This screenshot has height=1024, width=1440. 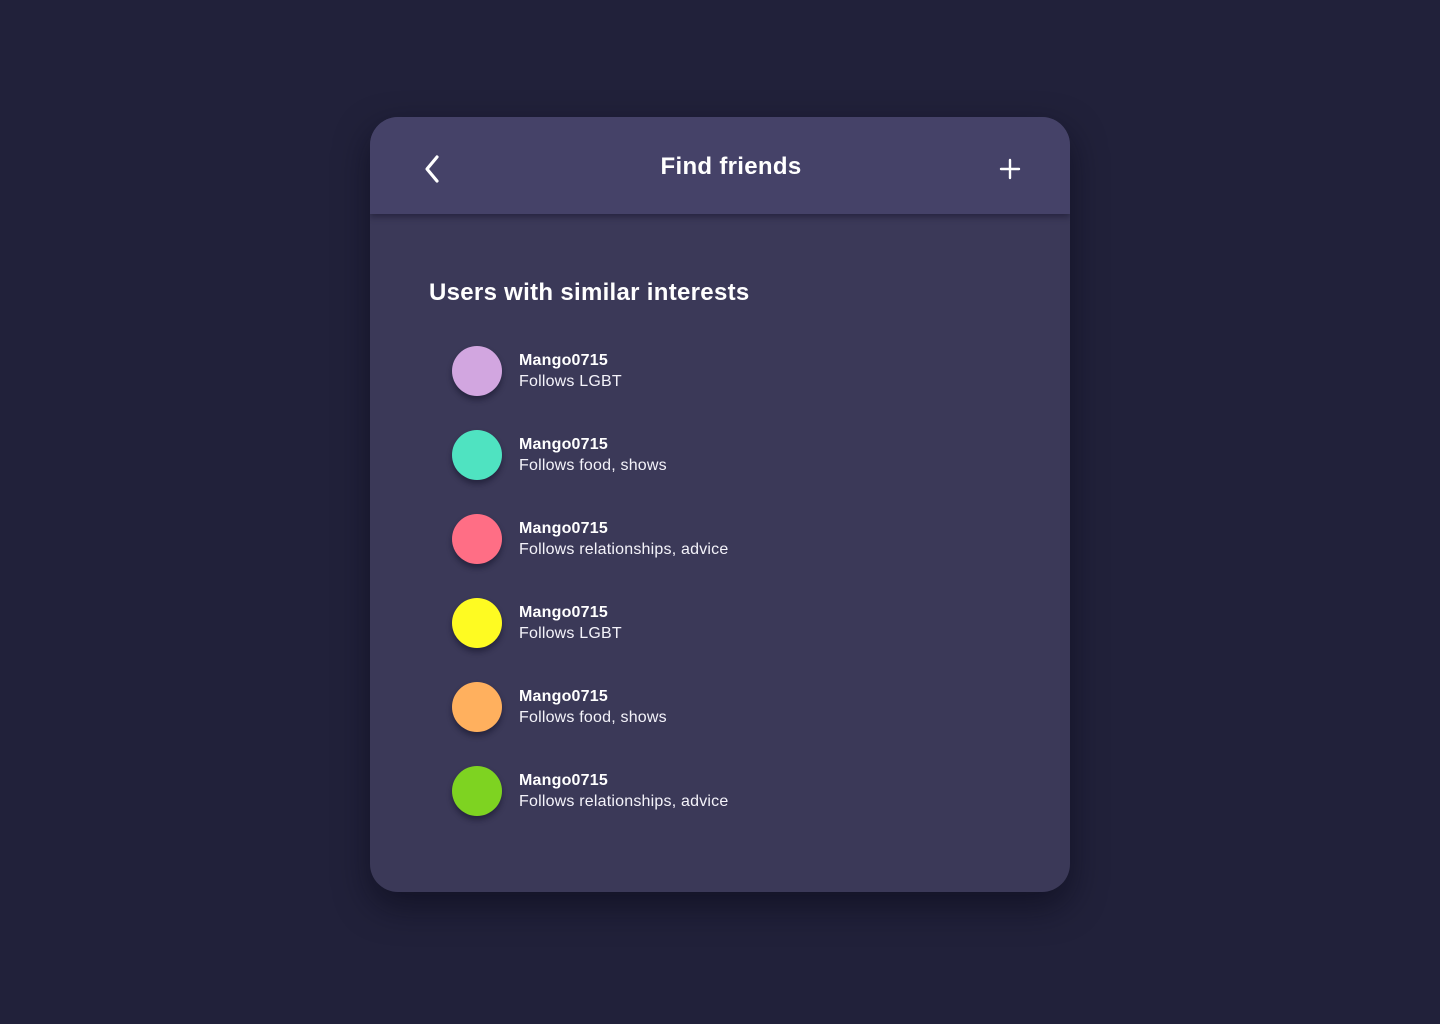 I want to click on chevron-left-icon, so click(x=432, y=169).